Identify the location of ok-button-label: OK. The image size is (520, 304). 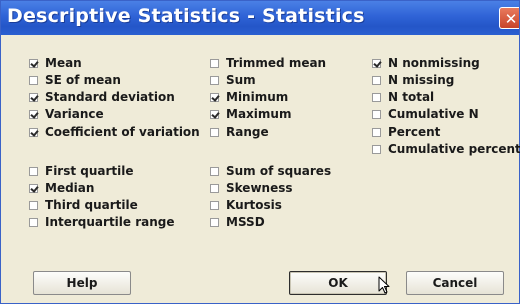
(338, 283).